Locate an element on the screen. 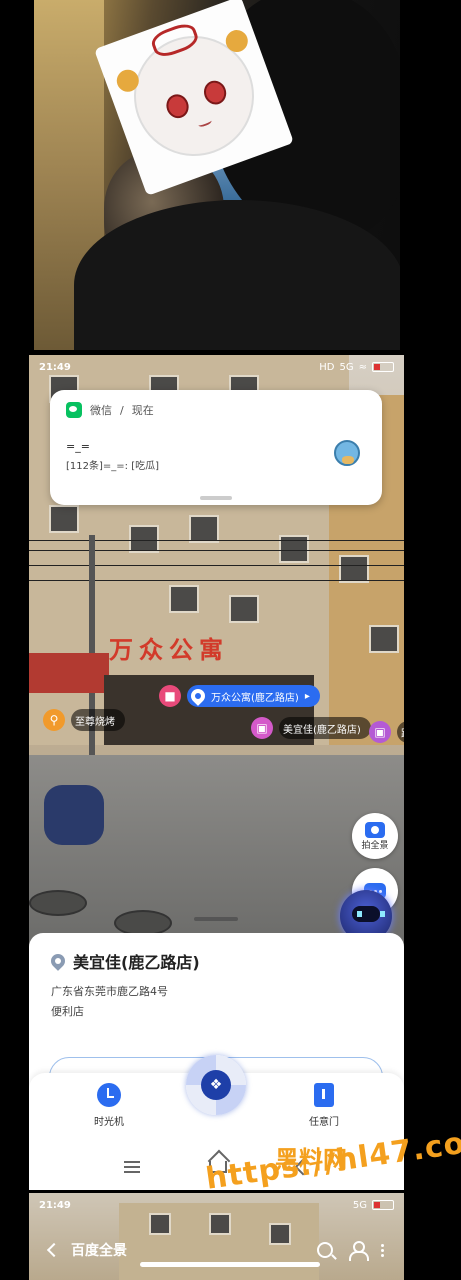 The width and height of the screenshot is (461, 1280). notification-sender: =_= is located at coordinates (78, 446).